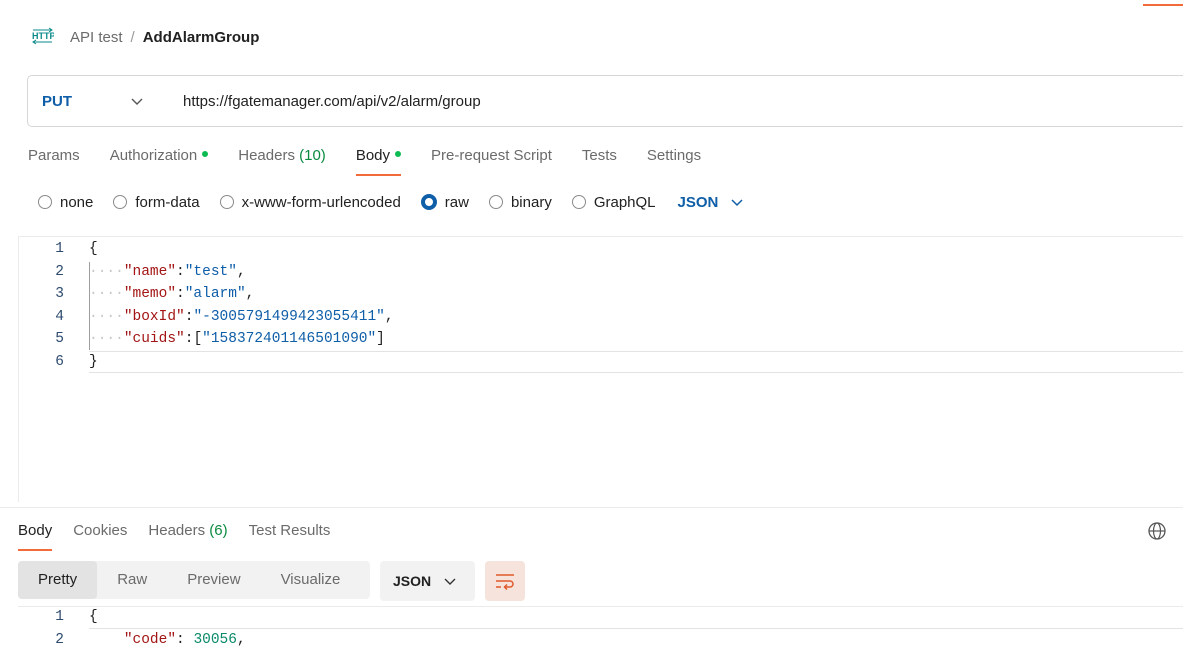 The width and height of the screenshot is (1183, 647). What do you see at coordinates (93, 362) in the screenshot?
I see `code-text: }` at bounding box center [93, 362].